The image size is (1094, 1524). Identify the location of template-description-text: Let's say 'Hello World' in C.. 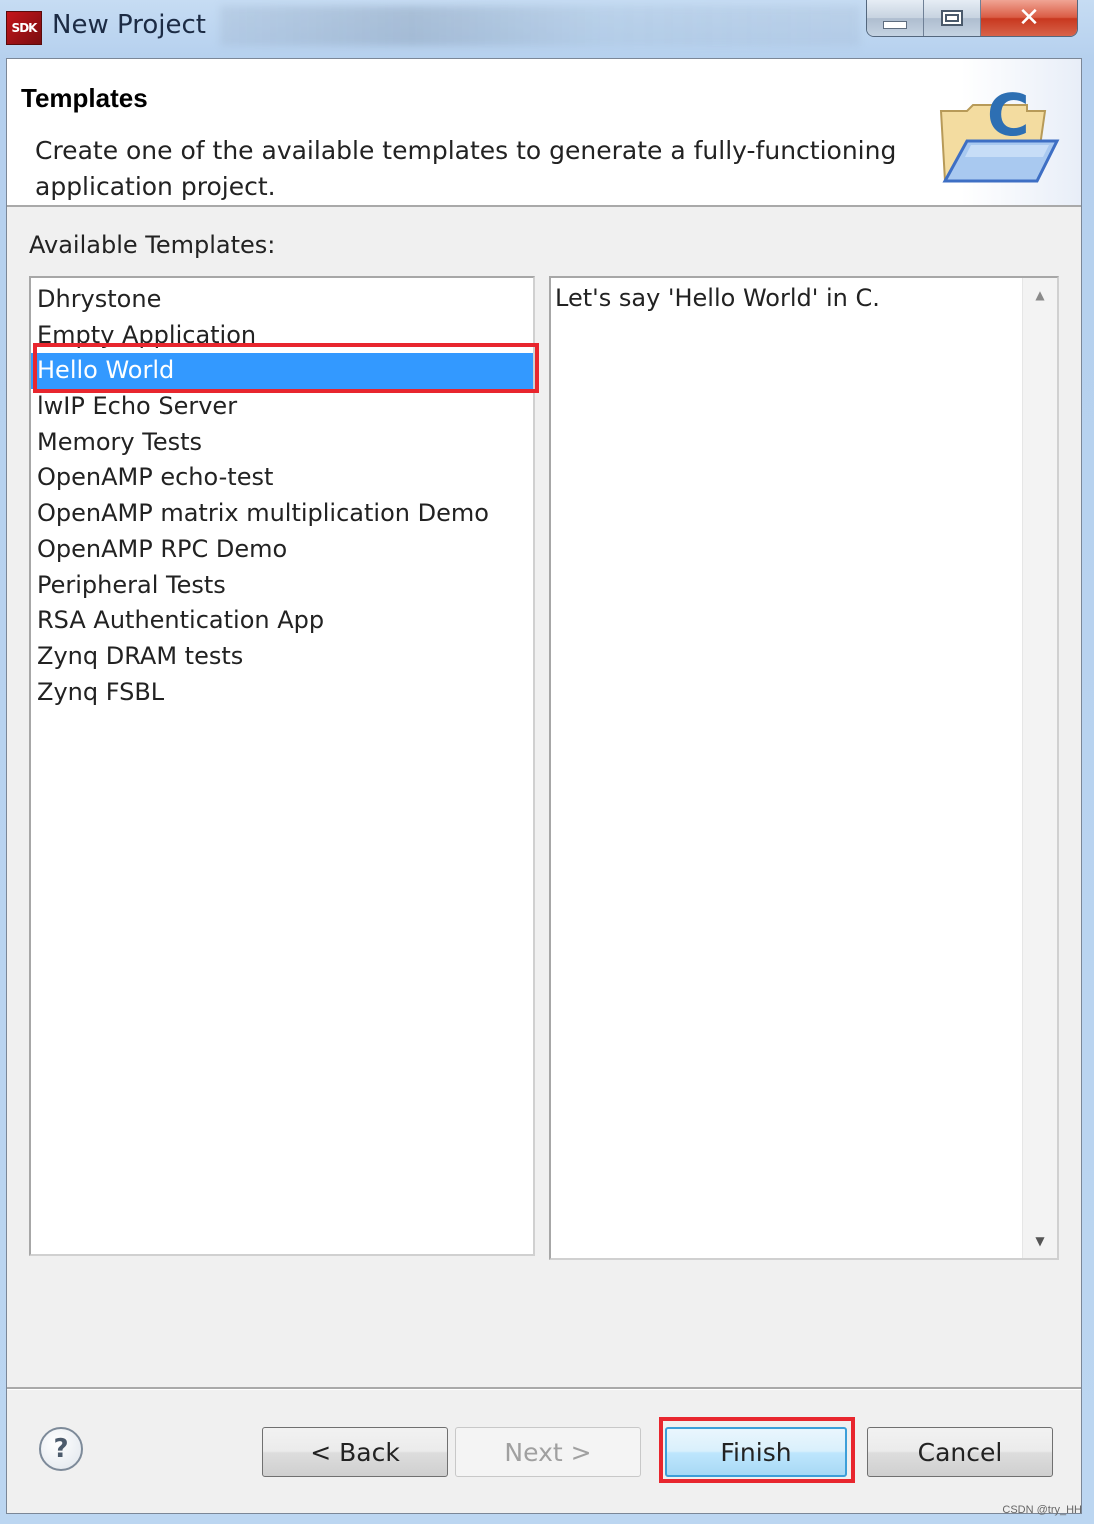
(717, 298).